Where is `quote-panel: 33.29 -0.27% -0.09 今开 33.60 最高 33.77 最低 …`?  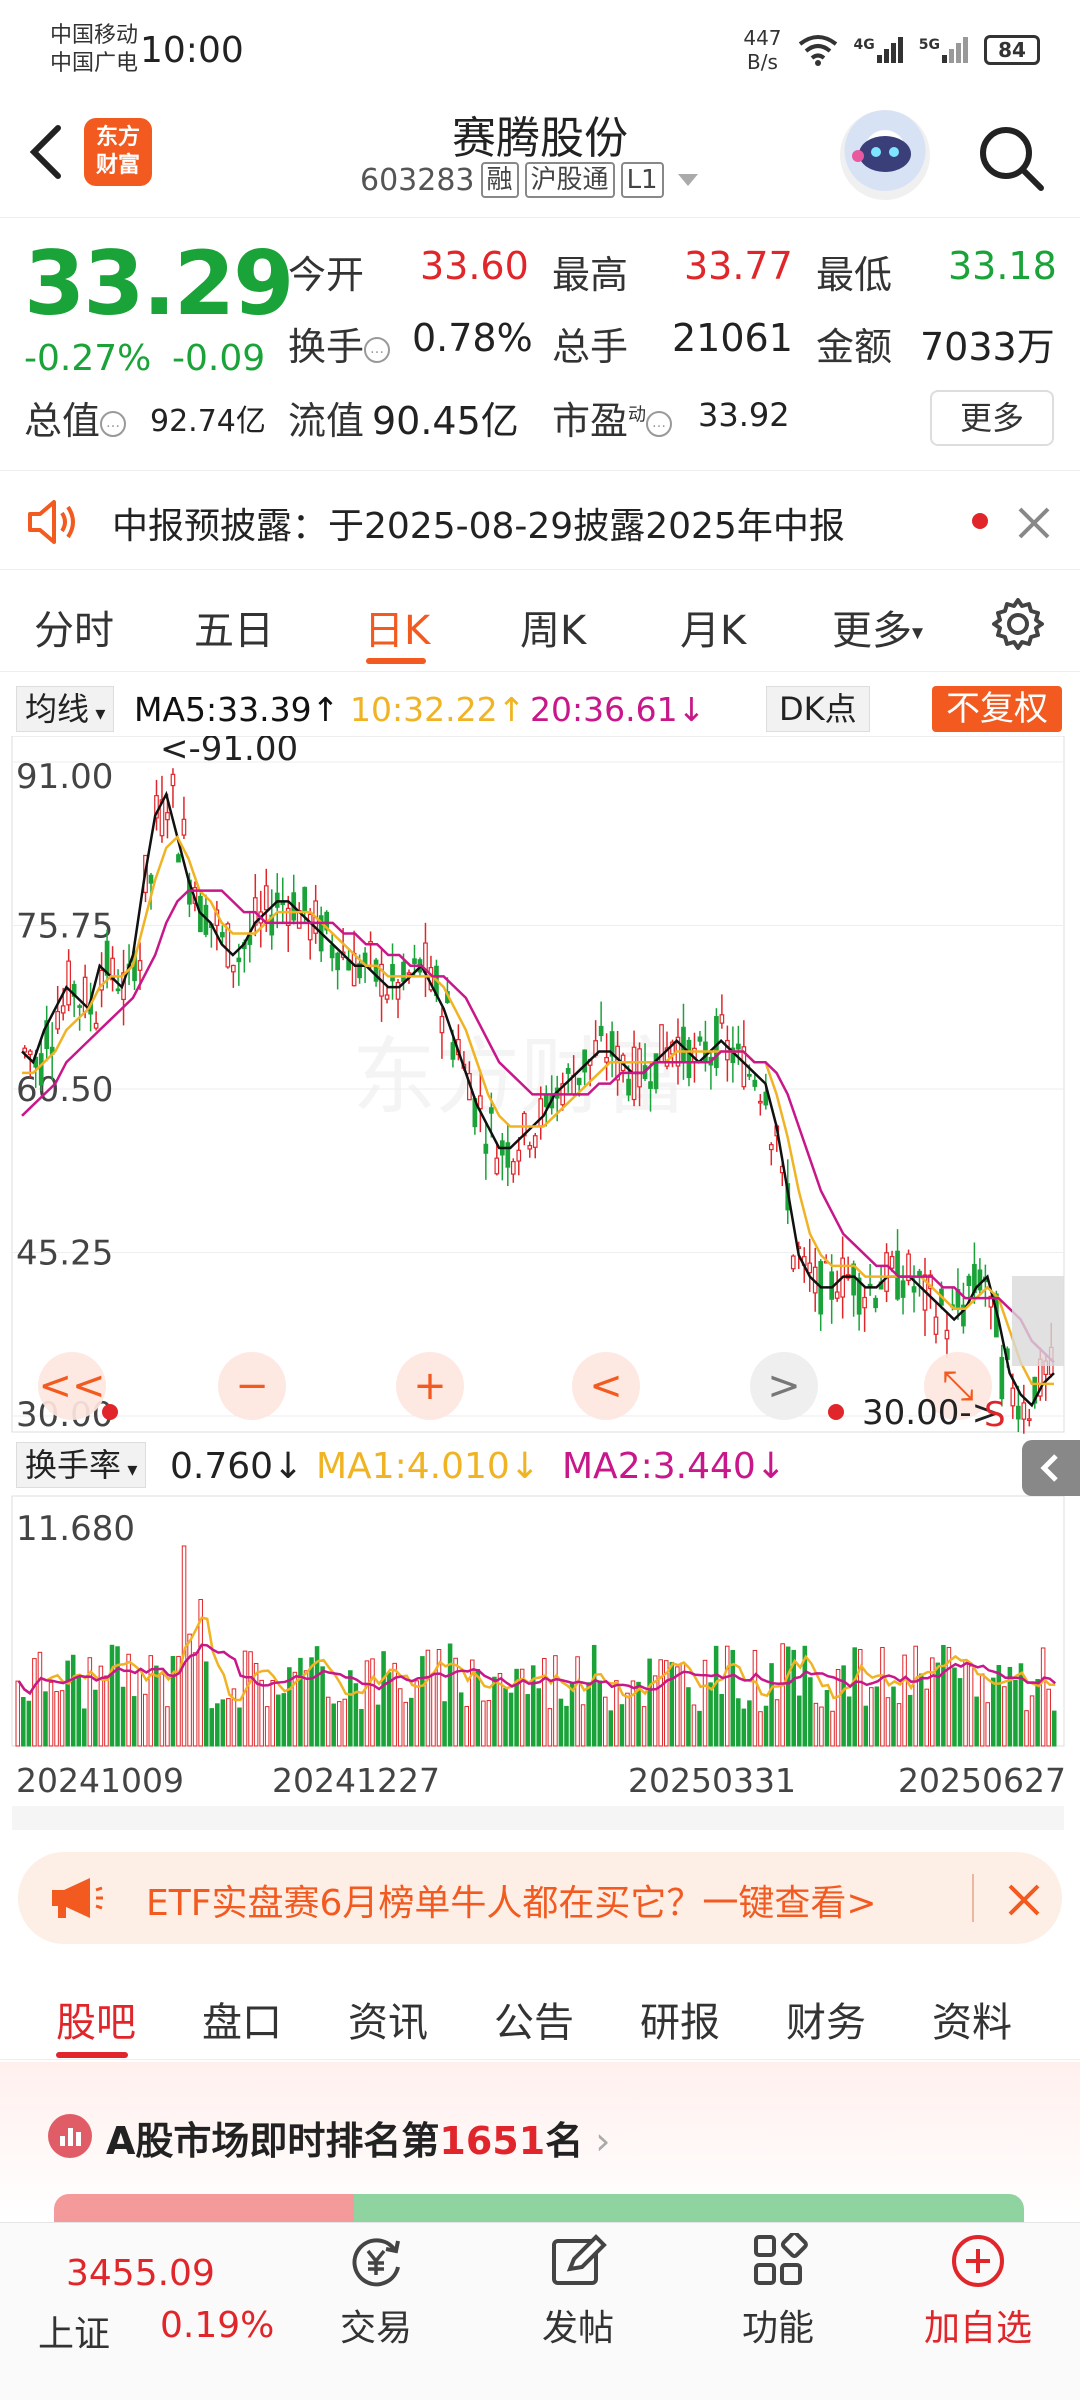
quote-panel: 33.29 -0.27% -0.09 今开 33.60 最高 33.77 最低 … is located at coordinates (540, 343).